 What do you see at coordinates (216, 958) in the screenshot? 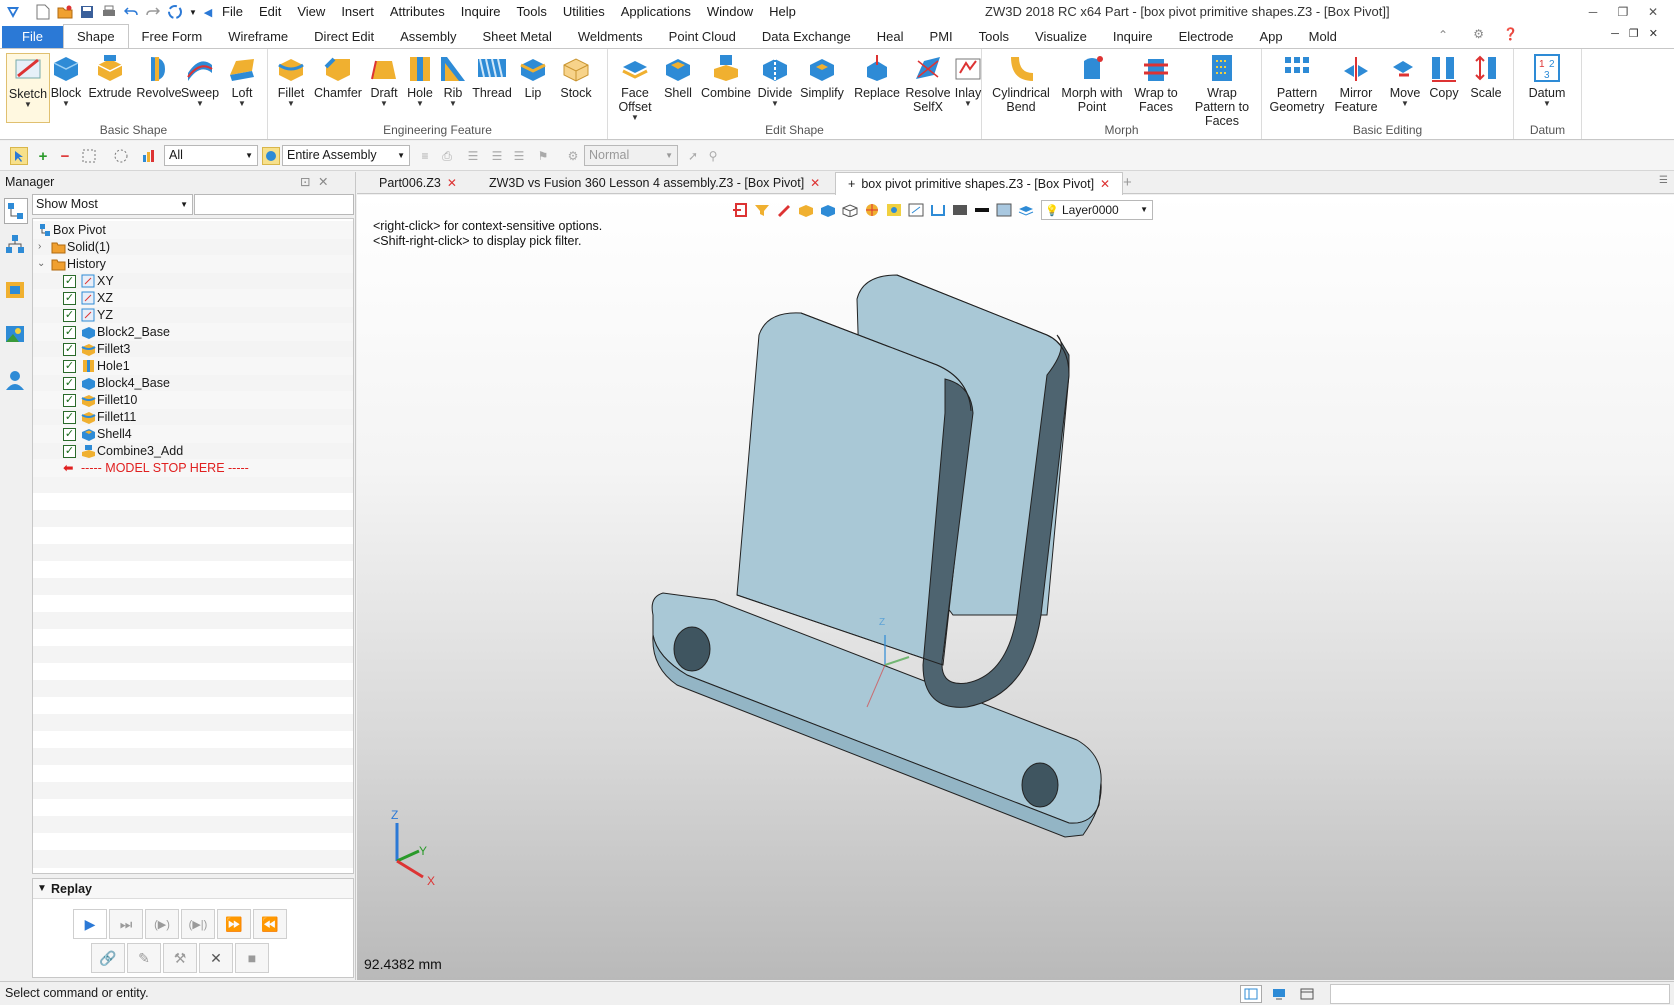
I see `replay-delete-button: ✕` at bounding box center [216, 958].